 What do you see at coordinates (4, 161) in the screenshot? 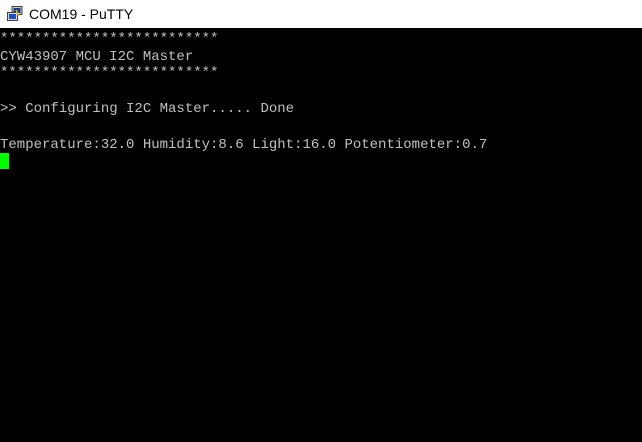
I see `terminal-cursor` at bounding box center [4, 161].